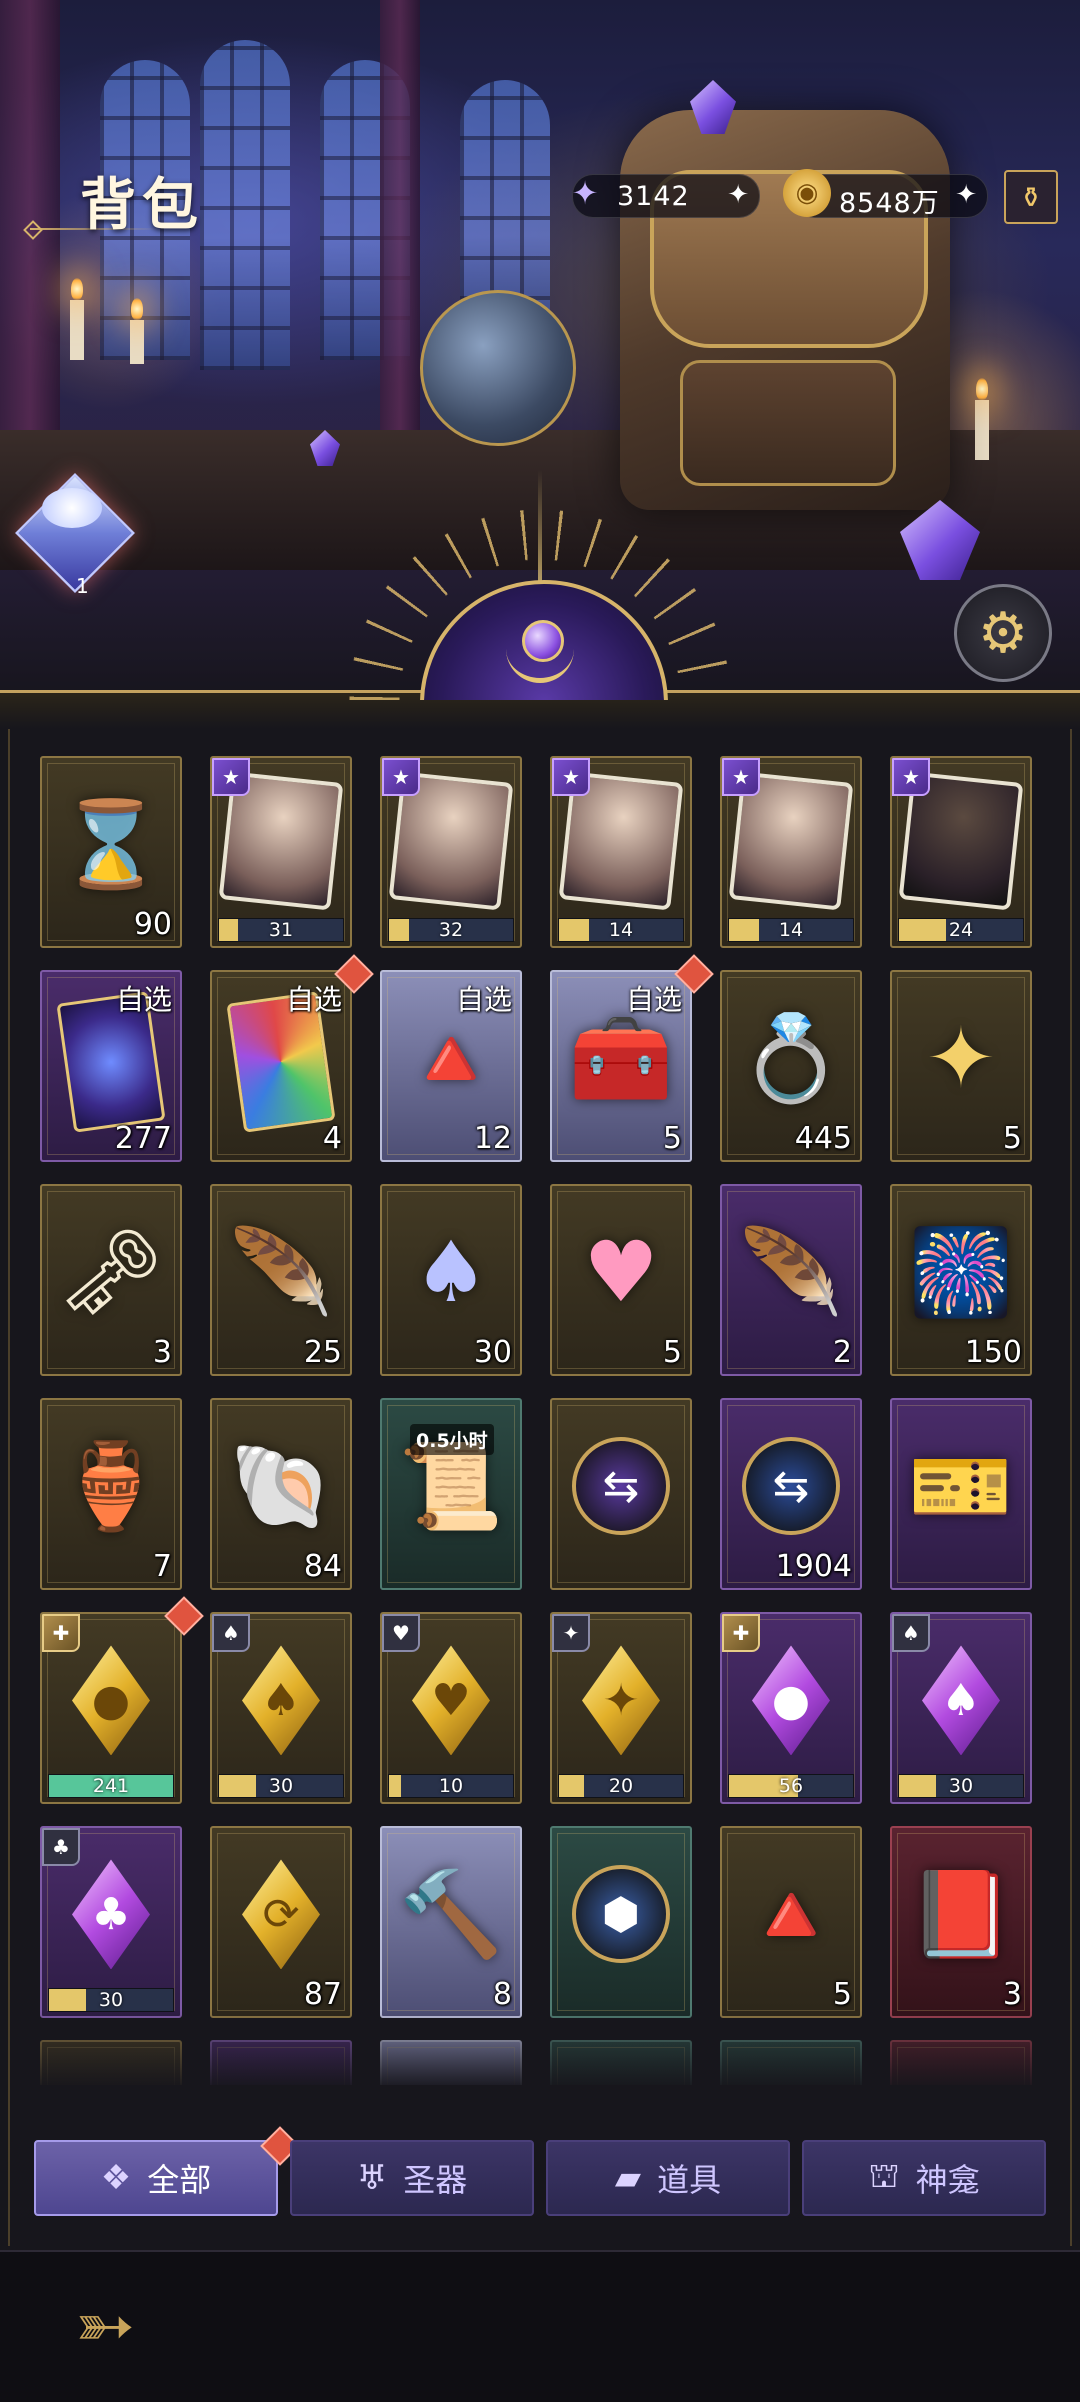 The height and width of the screenshot is (2402, 1080). I want to click on item-art-icon: ⌛, so click(111, 844).